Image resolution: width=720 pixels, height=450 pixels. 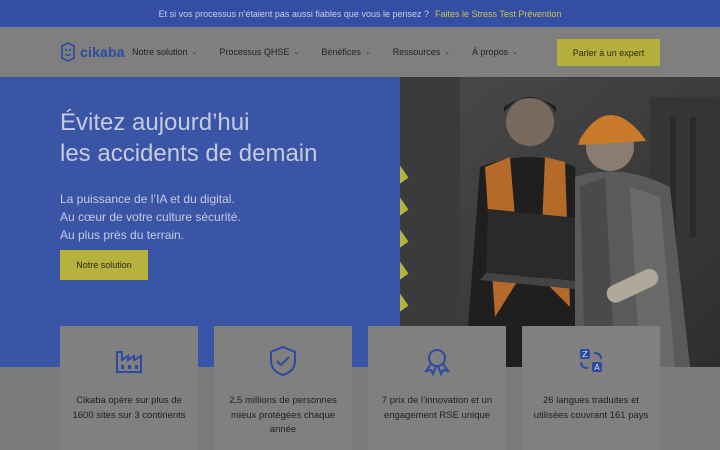 What do you see at coordinates (498, 14) in the screenshot?
I see `stress-test-link: Faites le Stress Test Prévention` at bounding box center [498, 14].